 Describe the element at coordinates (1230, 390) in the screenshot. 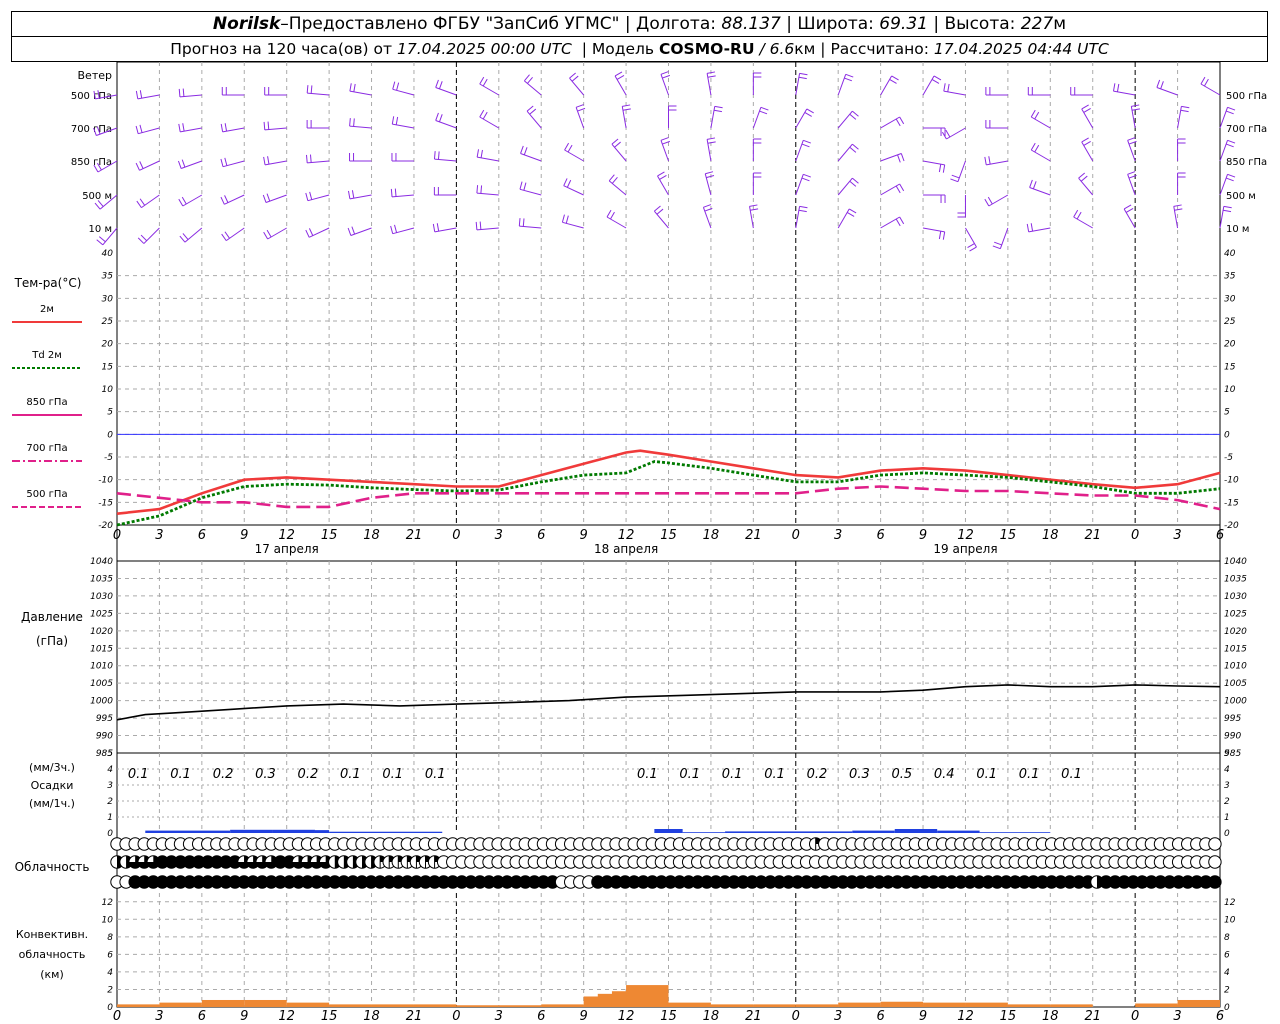

I see `y-tick-label-right: 10` at that location.